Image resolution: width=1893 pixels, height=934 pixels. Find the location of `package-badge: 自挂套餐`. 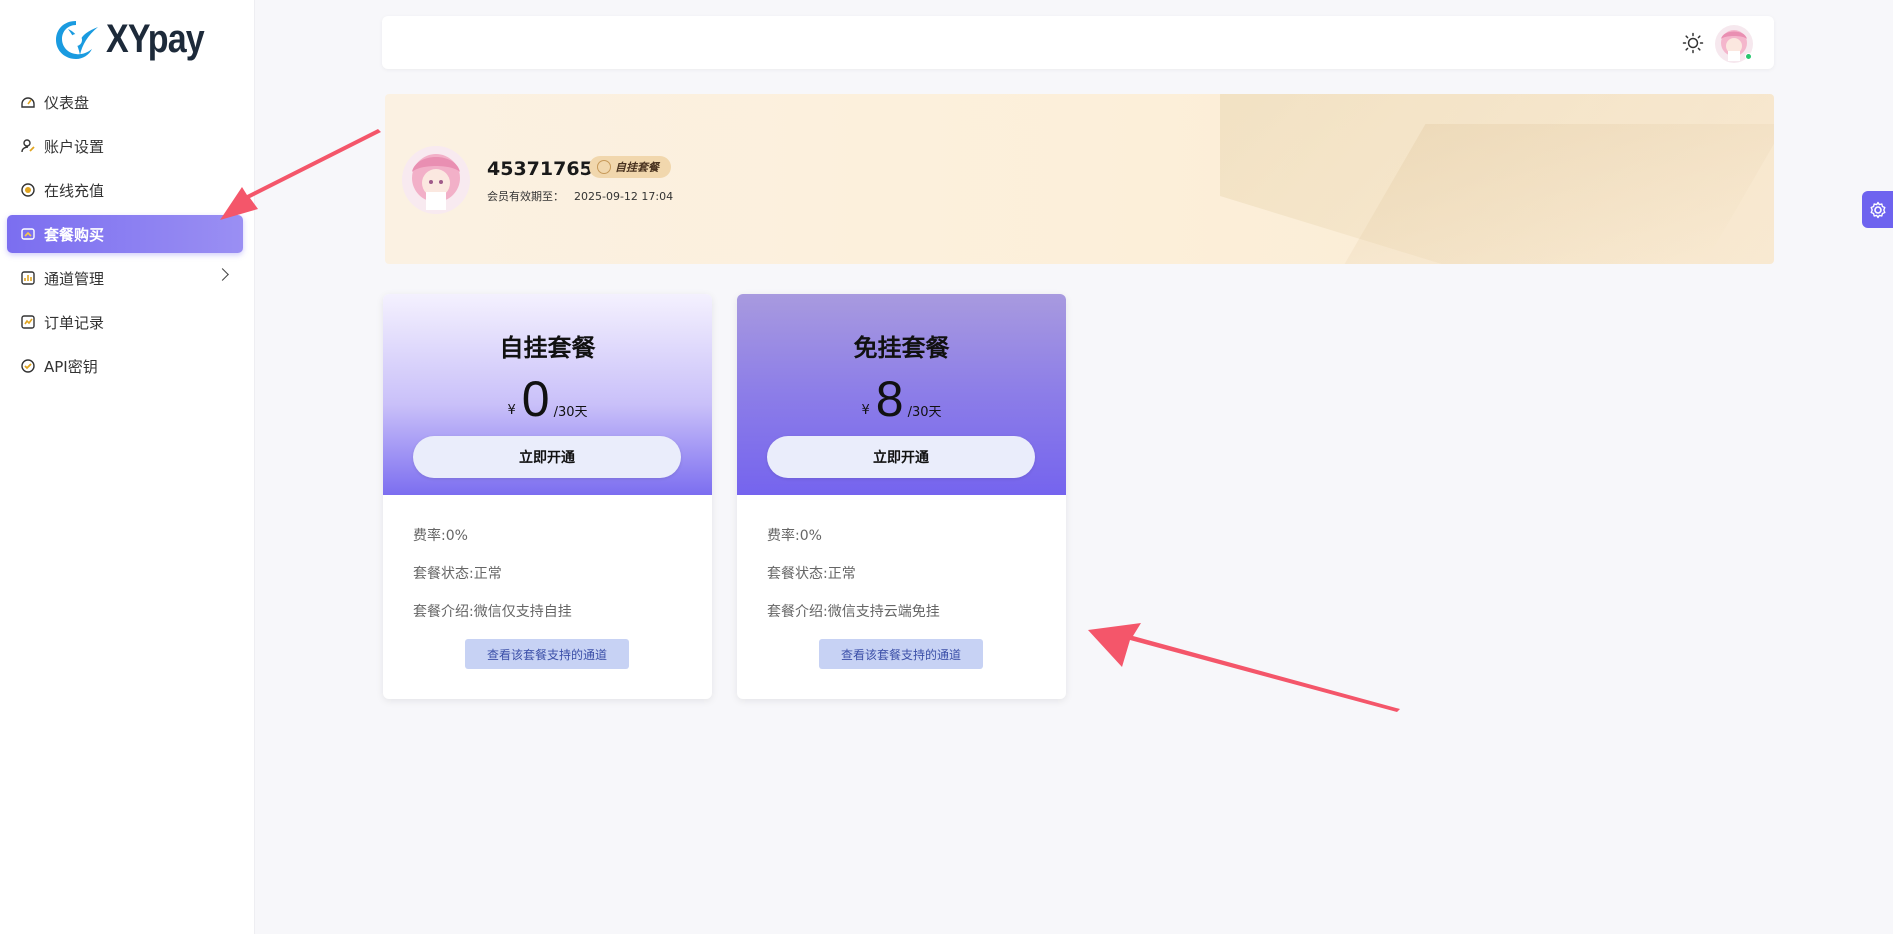

package-badge: 自挂套餐 is located at coordinates (630, 167).